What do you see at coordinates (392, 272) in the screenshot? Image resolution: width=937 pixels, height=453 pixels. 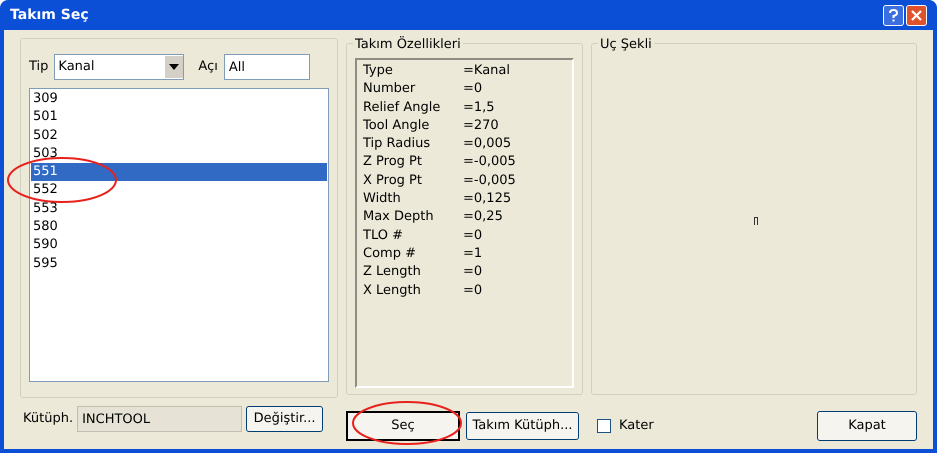 I see `property-name: Z Length` at bounding box center [392, 272].